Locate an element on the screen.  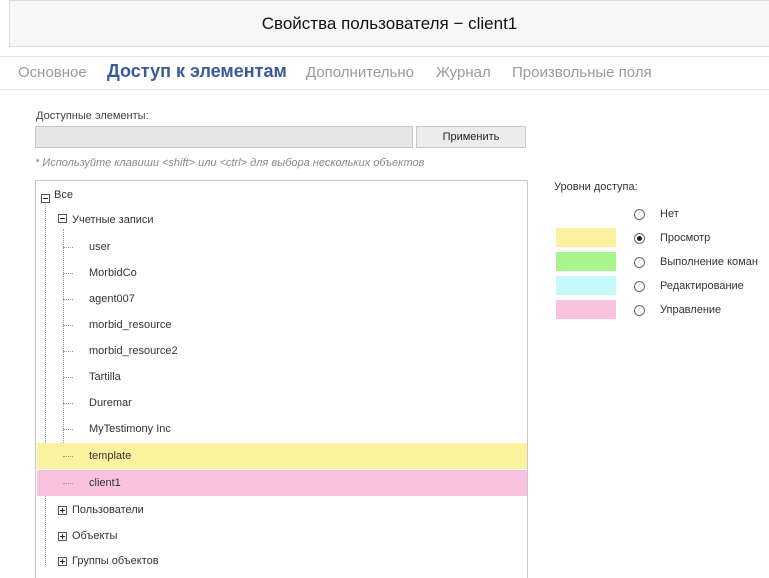
account-label: client1 is located at coordinates (105, 483).